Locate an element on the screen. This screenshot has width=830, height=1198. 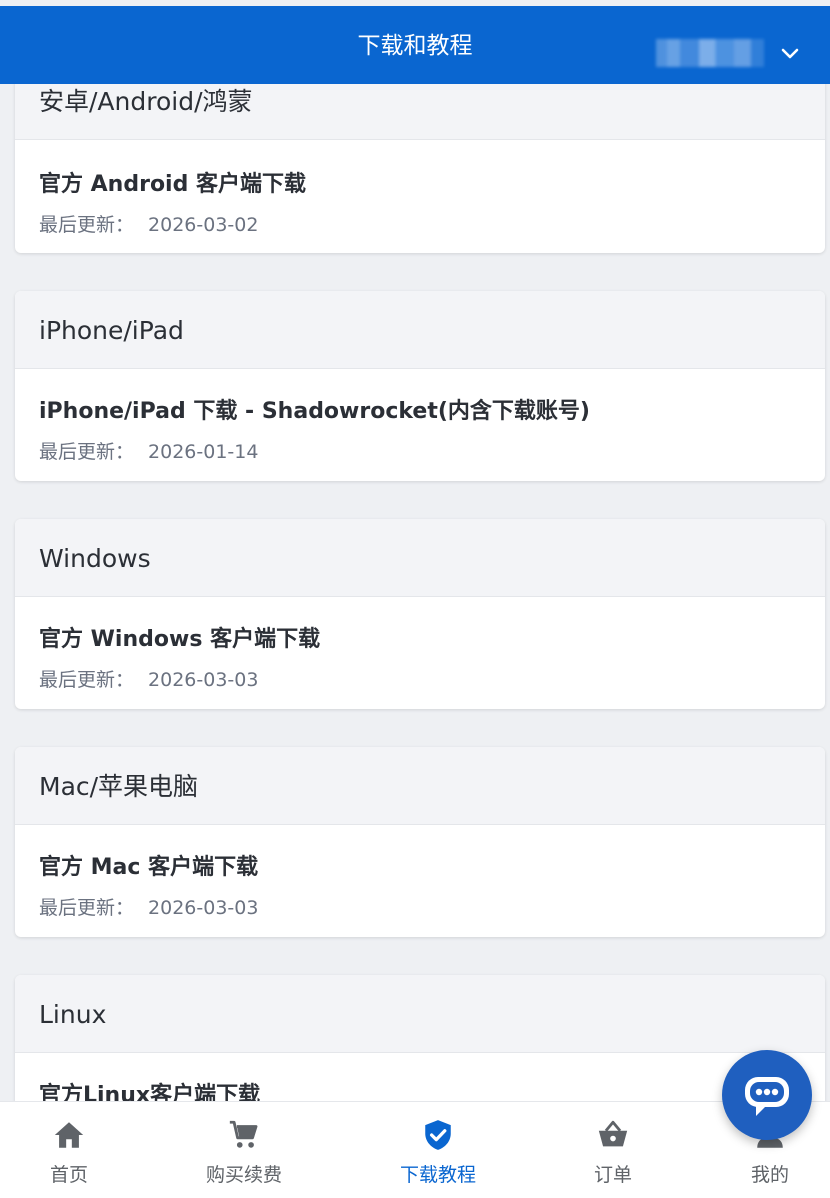
nav-label: 购买续费 is located at coordinates (243, 1175).